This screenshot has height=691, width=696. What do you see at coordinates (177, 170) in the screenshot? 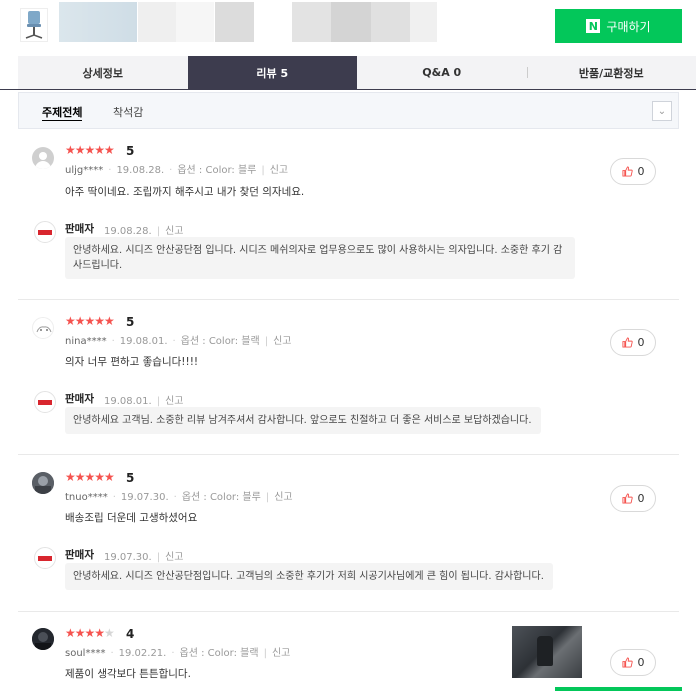
I see `review-meta: uljg**** · 19.08.28. · 옵션 : Color: 블루 | 신고` at bounding box center [177, 170].